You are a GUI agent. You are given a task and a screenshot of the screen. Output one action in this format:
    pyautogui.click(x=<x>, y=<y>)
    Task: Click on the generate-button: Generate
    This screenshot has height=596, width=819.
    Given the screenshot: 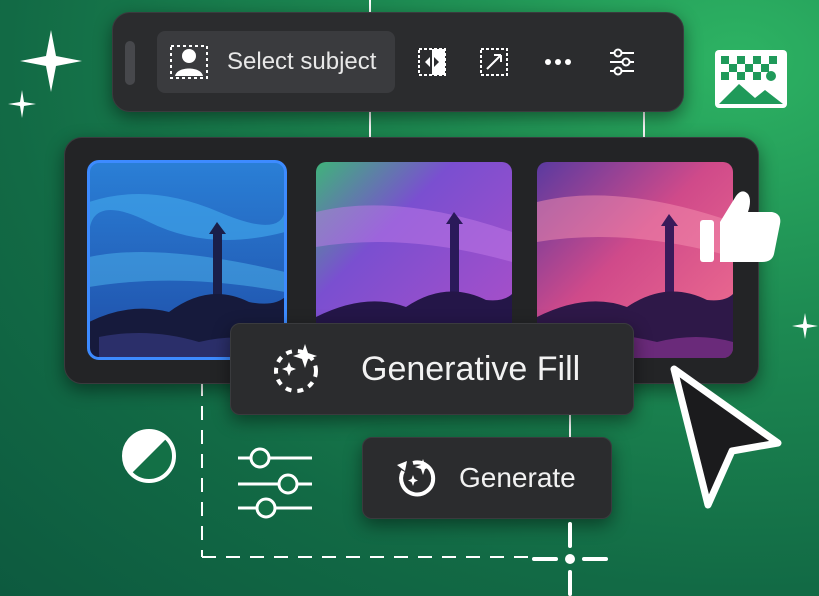 What is the action you would take?
    pyautogui.click(x=487, y=478)
    